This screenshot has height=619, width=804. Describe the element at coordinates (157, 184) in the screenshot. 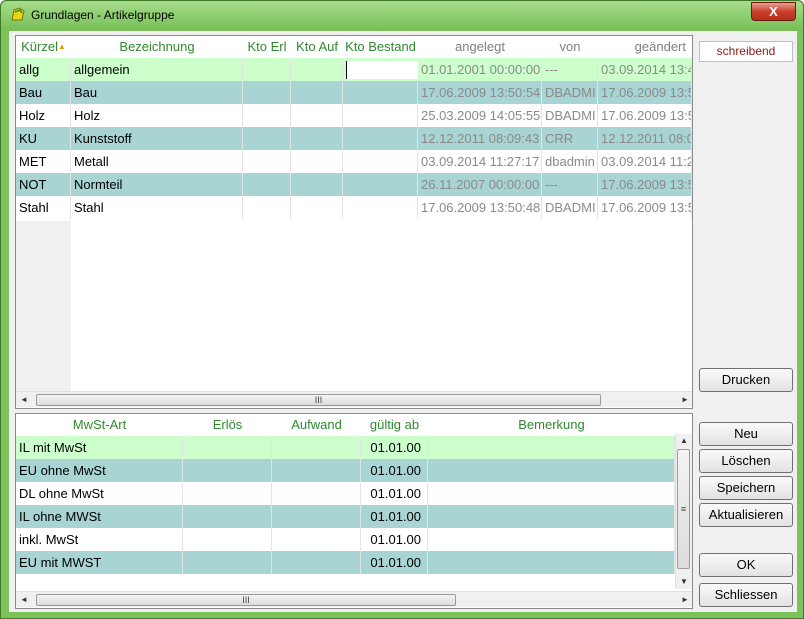

I see `cell-bezeichnung: Normteil` at that location.